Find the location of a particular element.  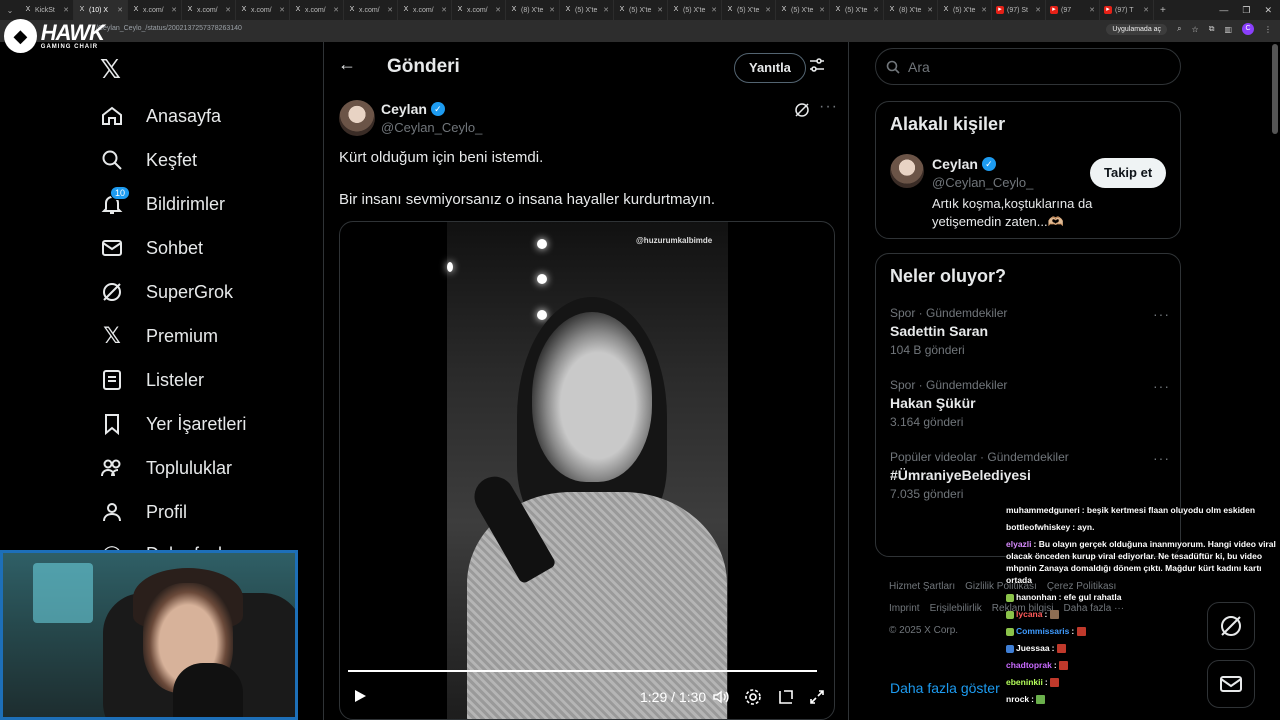

fullscreen-icon is located at coordinates (817, 699).